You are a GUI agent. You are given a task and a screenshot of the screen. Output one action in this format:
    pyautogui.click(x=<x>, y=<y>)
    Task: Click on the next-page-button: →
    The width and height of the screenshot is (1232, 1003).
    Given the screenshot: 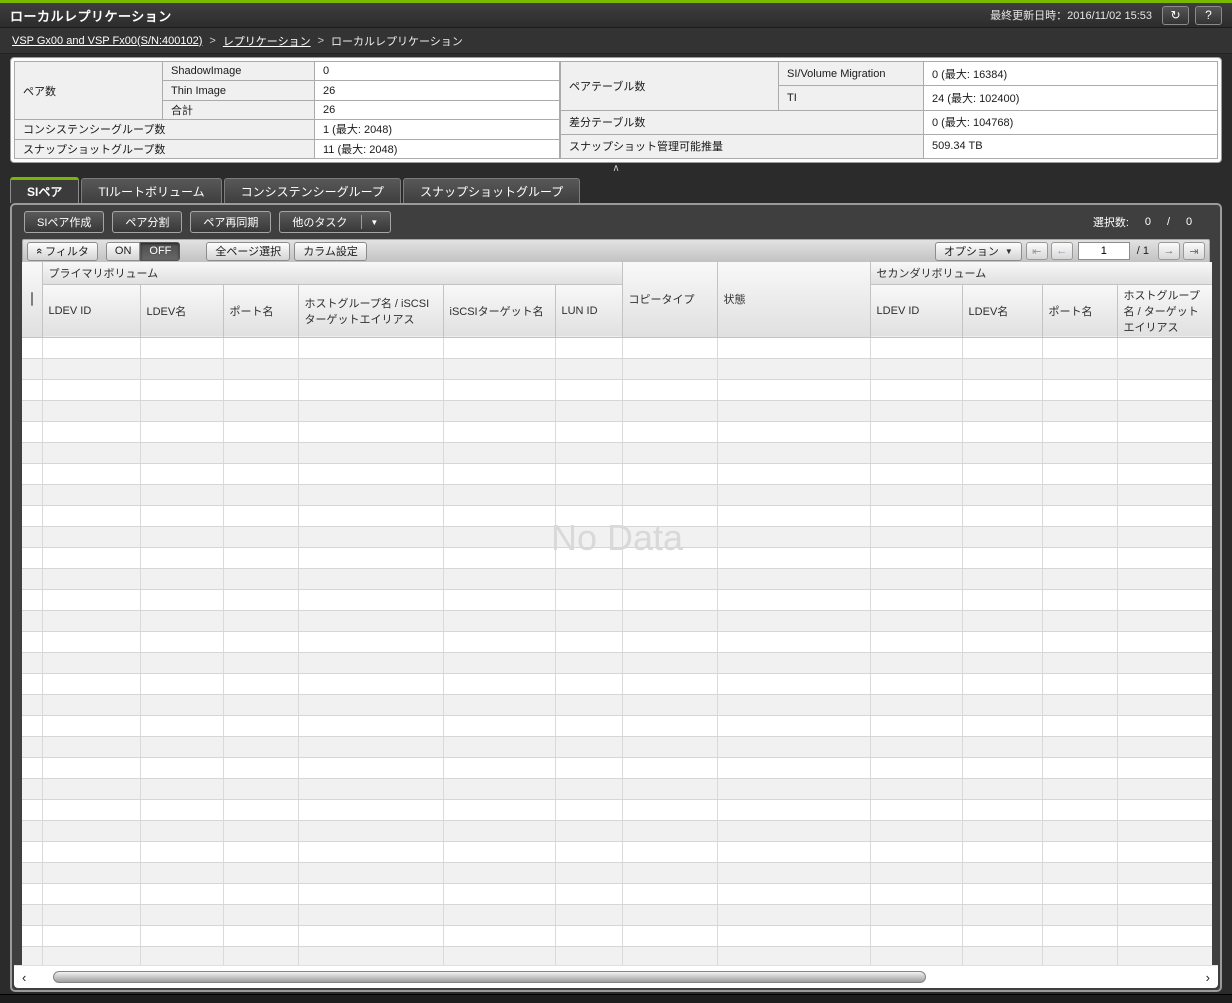 What is the action you would take?
    pyautogui.click(x=1169, y=251)
    